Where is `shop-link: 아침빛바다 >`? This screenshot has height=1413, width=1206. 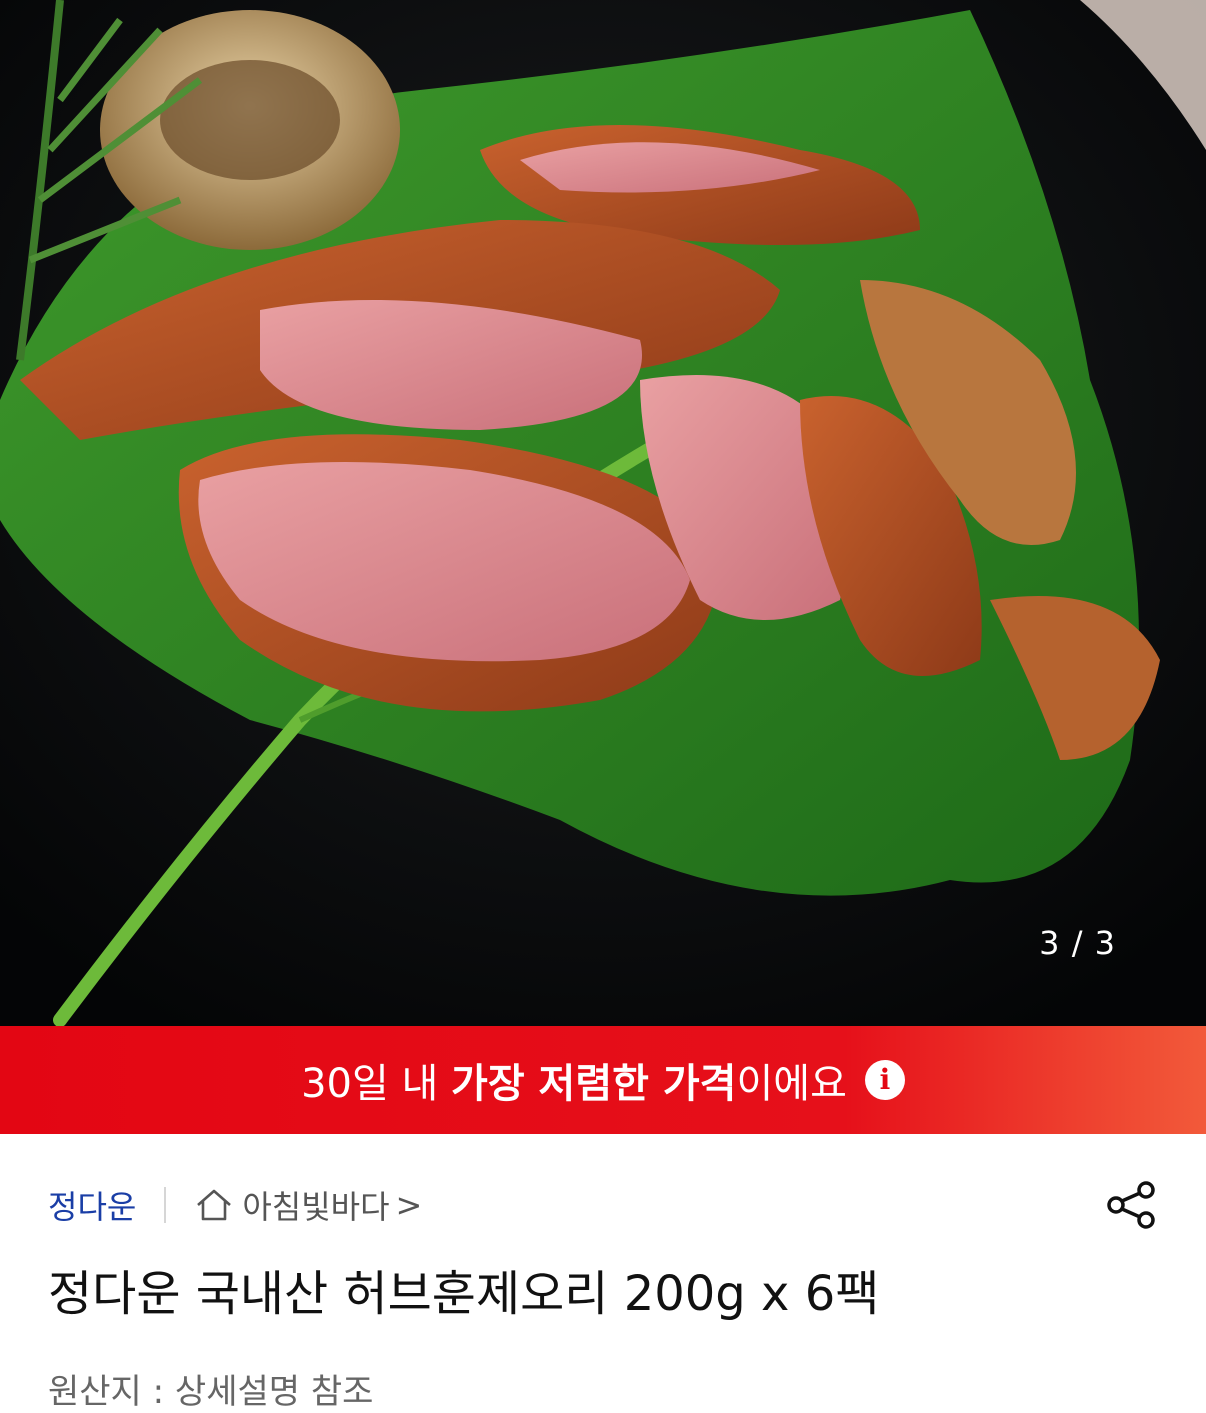 shop-link: 아침빛바다 > is located at coordinates (308, 1205).